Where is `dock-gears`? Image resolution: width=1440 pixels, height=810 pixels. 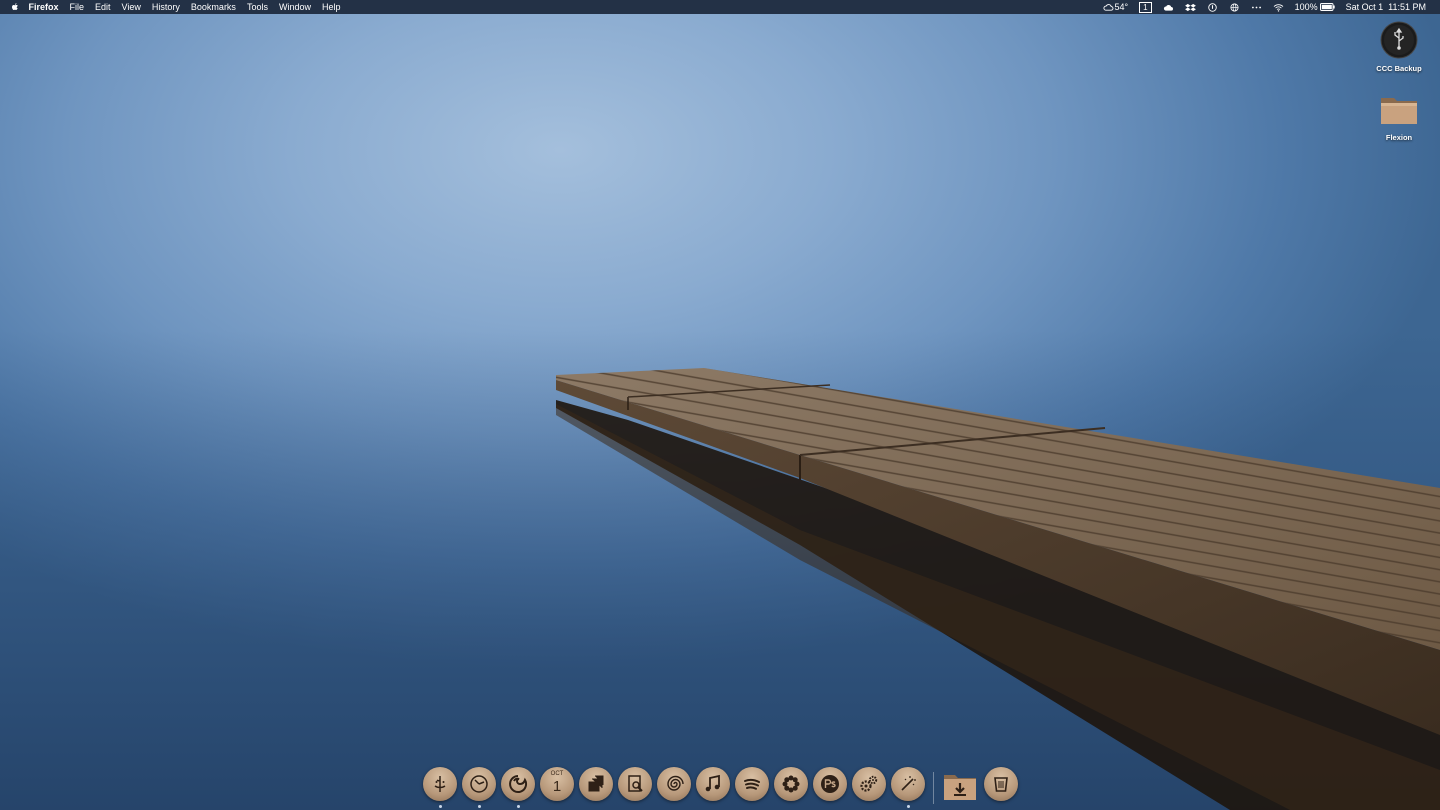 dock-gears is located at coordinates (869, 784).